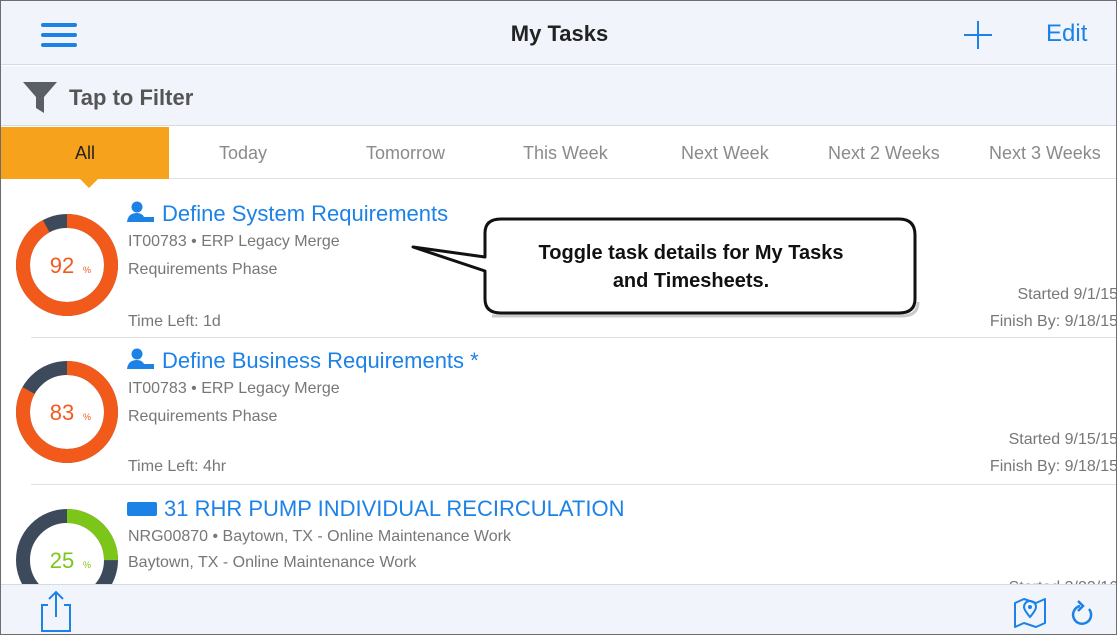  I want to click on bottom-toolbar, so click(558, 609).